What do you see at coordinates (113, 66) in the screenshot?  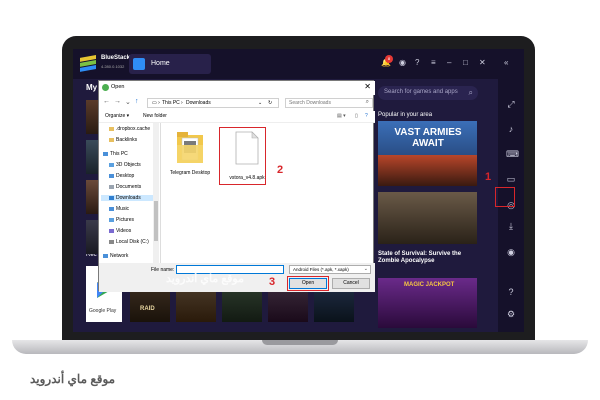 I see `app-version: 4.280.0.1032` at bounding box center [113, 66].